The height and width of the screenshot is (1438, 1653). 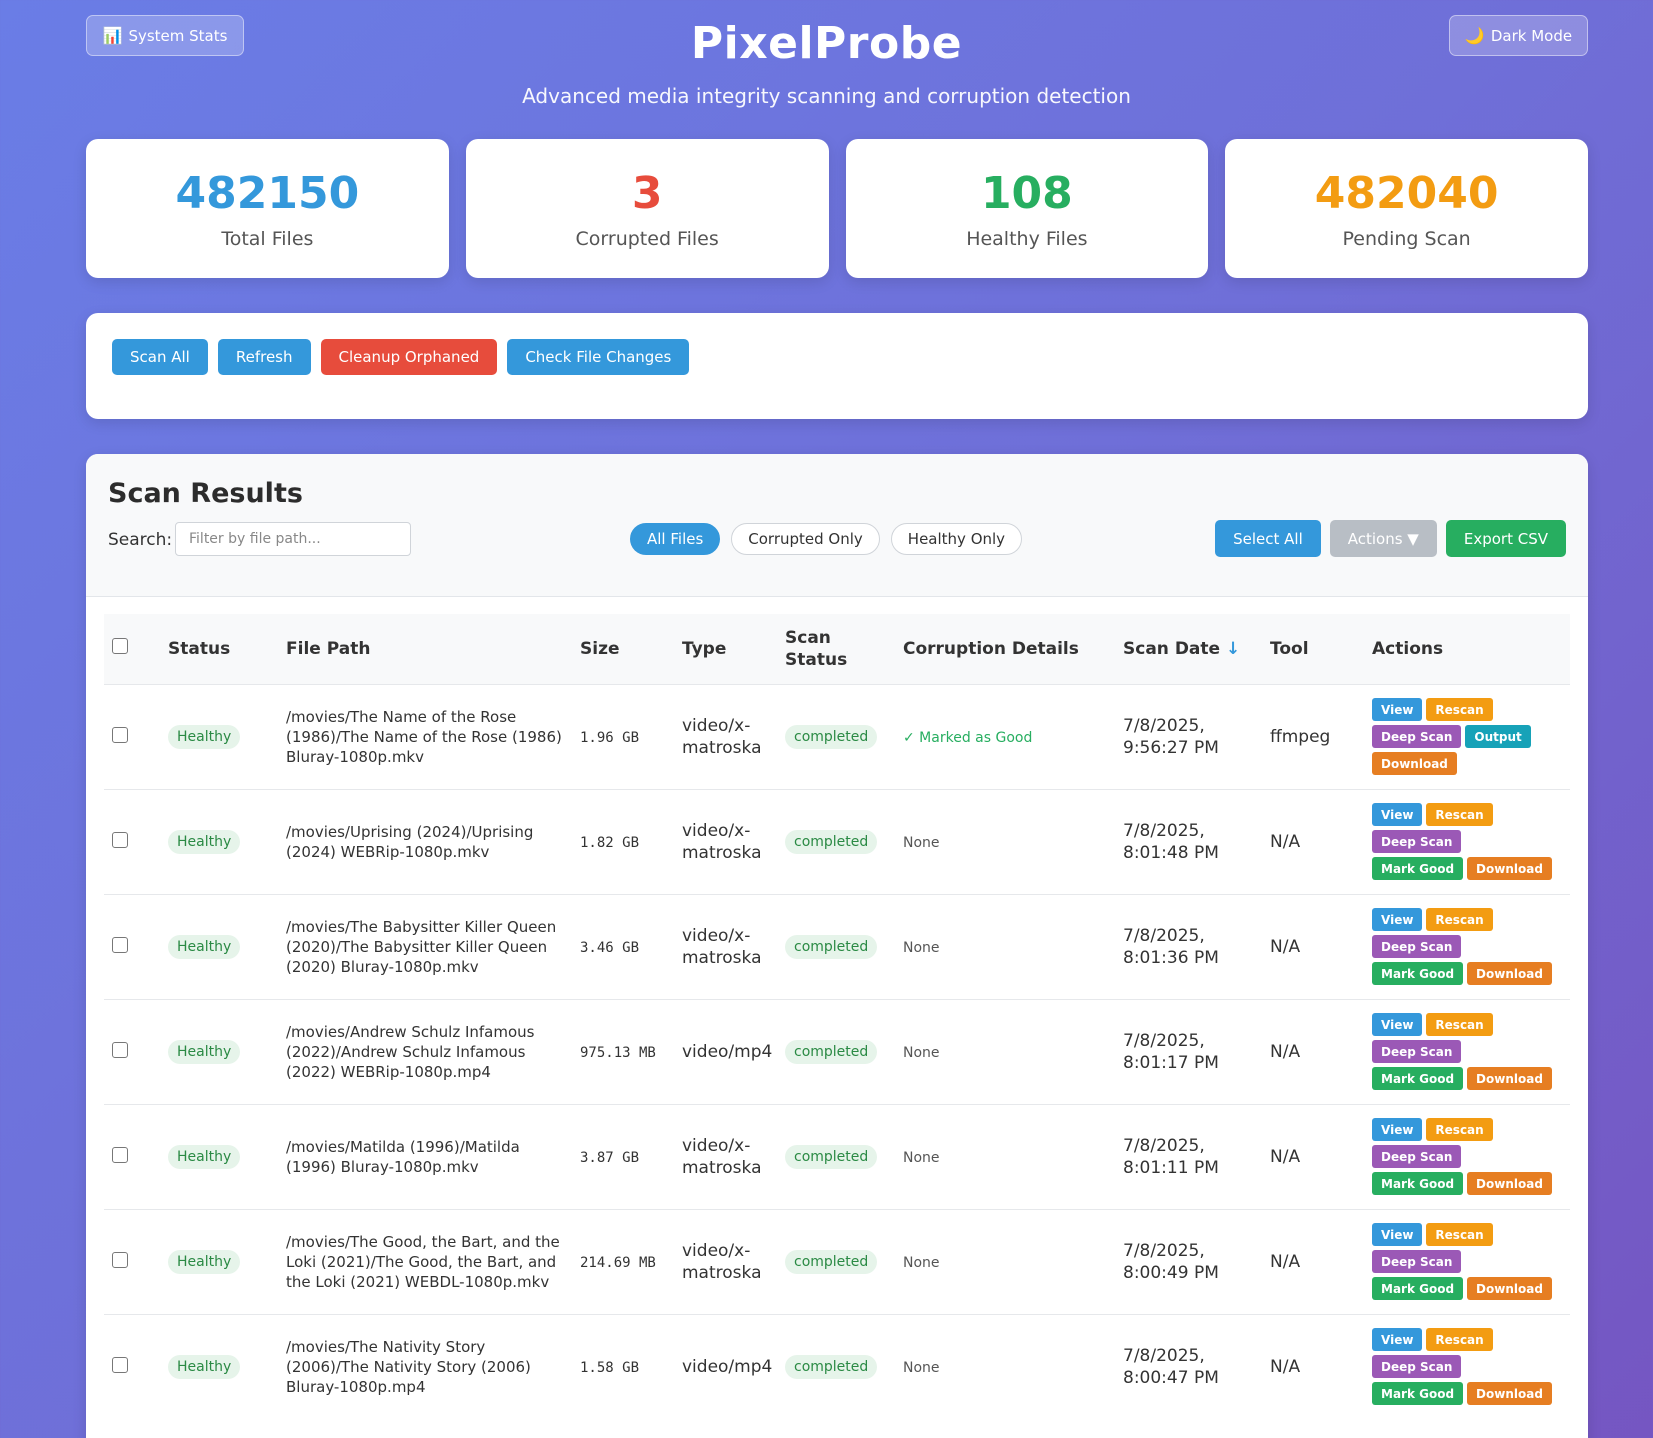 I want to click on col-size: Size, so click(x=623, y=649).